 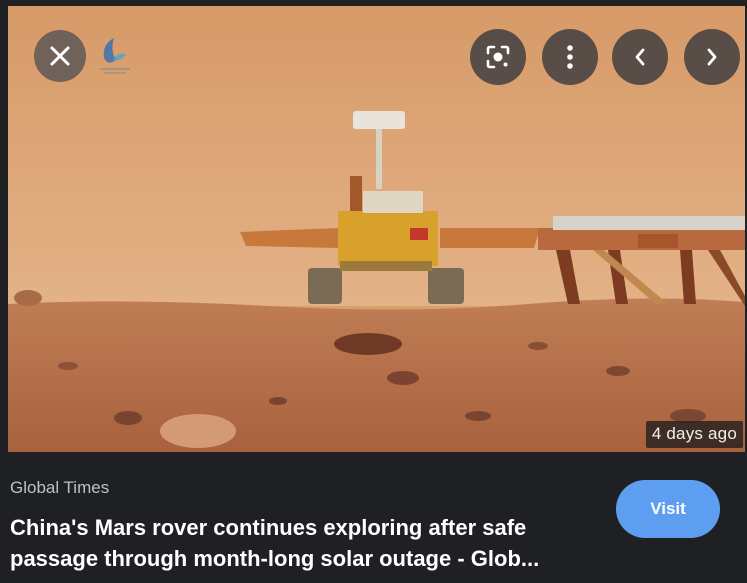 I want to click on google-lens-button, so click(x=498, y=57).